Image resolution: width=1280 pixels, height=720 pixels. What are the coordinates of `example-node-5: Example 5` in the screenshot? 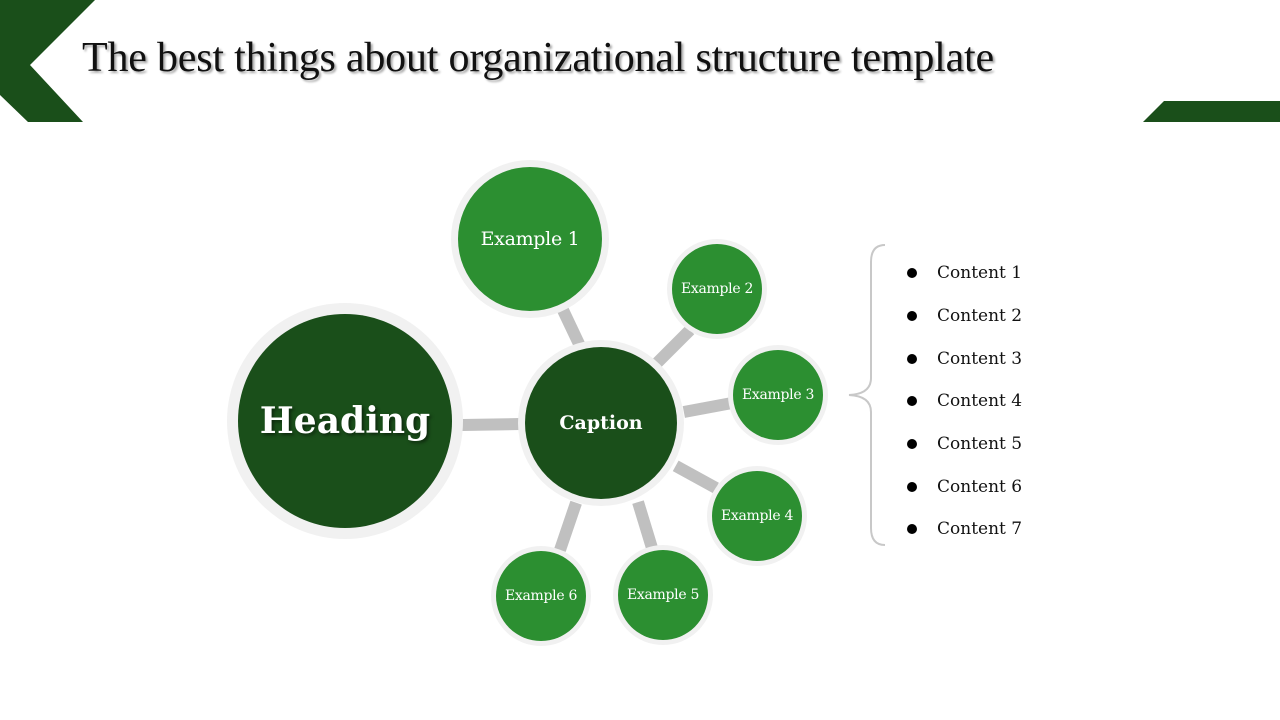 It's located at (663, 595).